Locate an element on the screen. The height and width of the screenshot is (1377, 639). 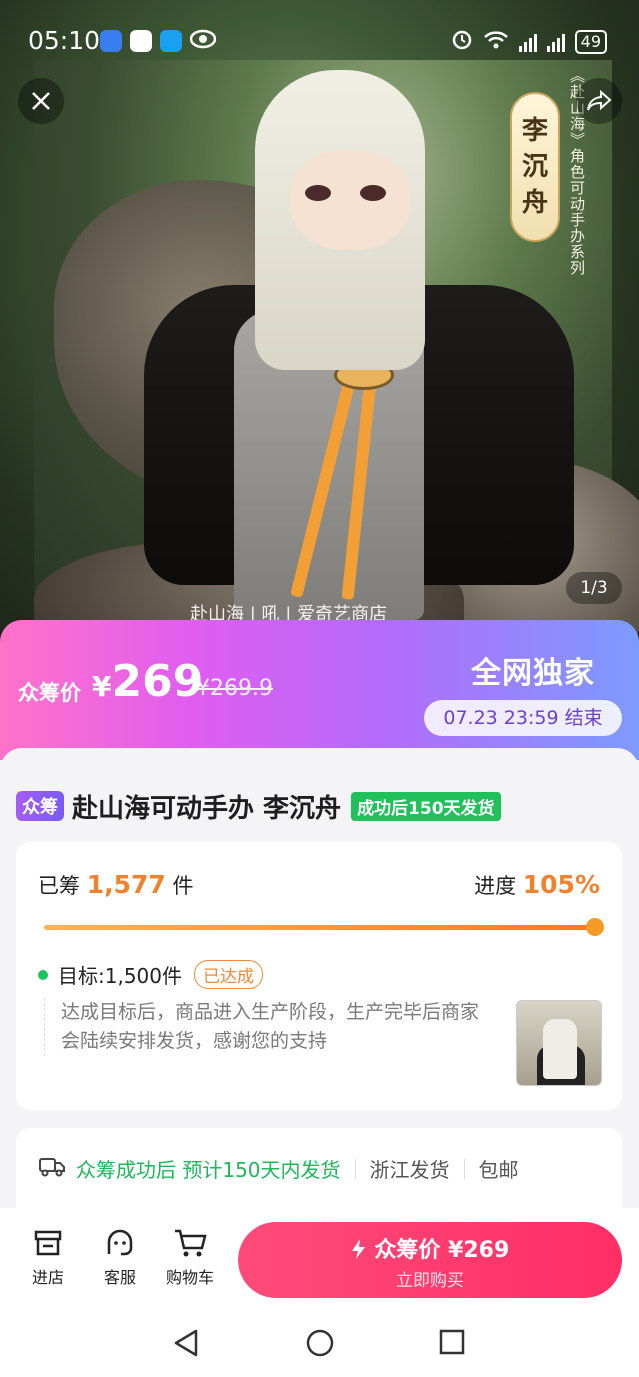
lightning-icon is located at coordinates (358, 1249).